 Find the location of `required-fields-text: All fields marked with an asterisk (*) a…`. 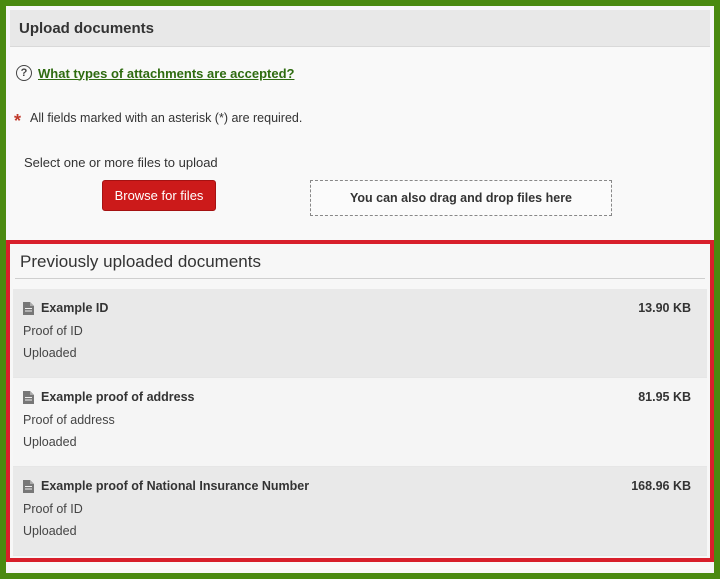

required-fields-text: All fields marked with an asterisk (*) a… is located at coordinates (166, 118).